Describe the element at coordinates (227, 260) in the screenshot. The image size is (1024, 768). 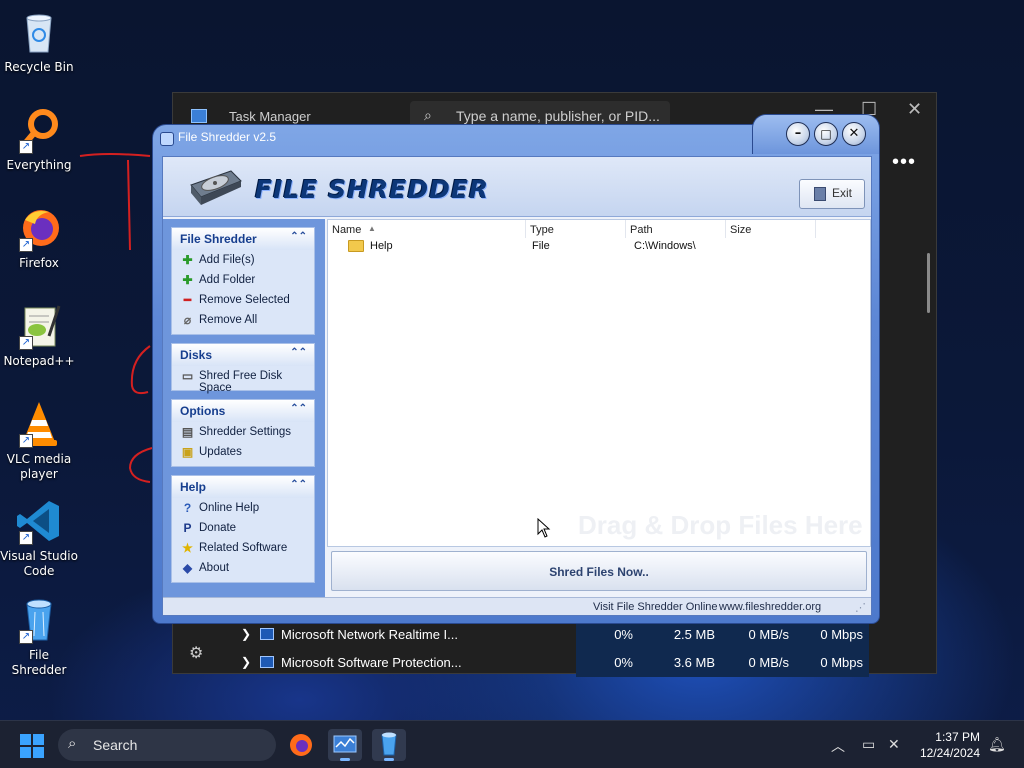
I see `item-label: Add File(s)` at that location.